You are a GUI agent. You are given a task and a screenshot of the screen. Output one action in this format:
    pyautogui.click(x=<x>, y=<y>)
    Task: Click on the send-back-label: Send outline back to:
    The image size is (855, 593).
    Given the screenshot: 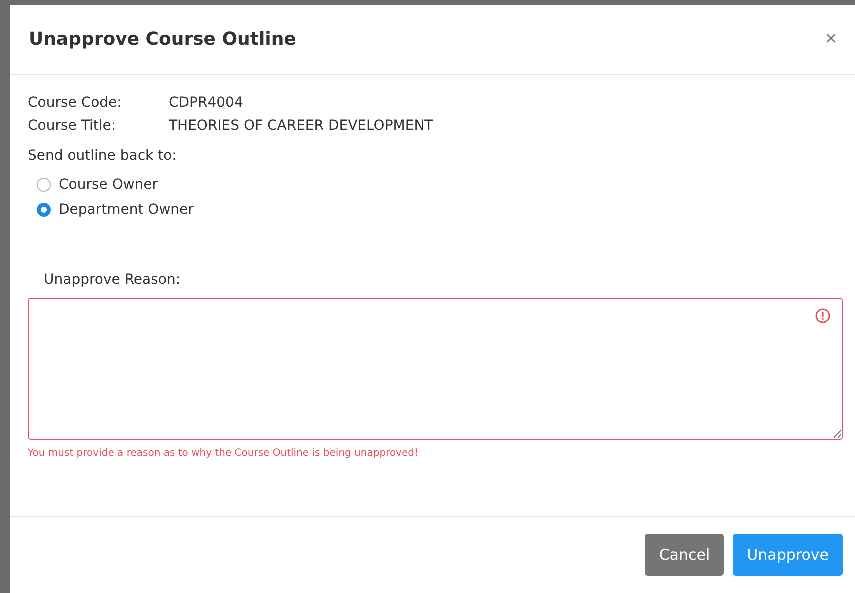 What is the action you would take?
    pyautogui.click(x=102, y=156)
    